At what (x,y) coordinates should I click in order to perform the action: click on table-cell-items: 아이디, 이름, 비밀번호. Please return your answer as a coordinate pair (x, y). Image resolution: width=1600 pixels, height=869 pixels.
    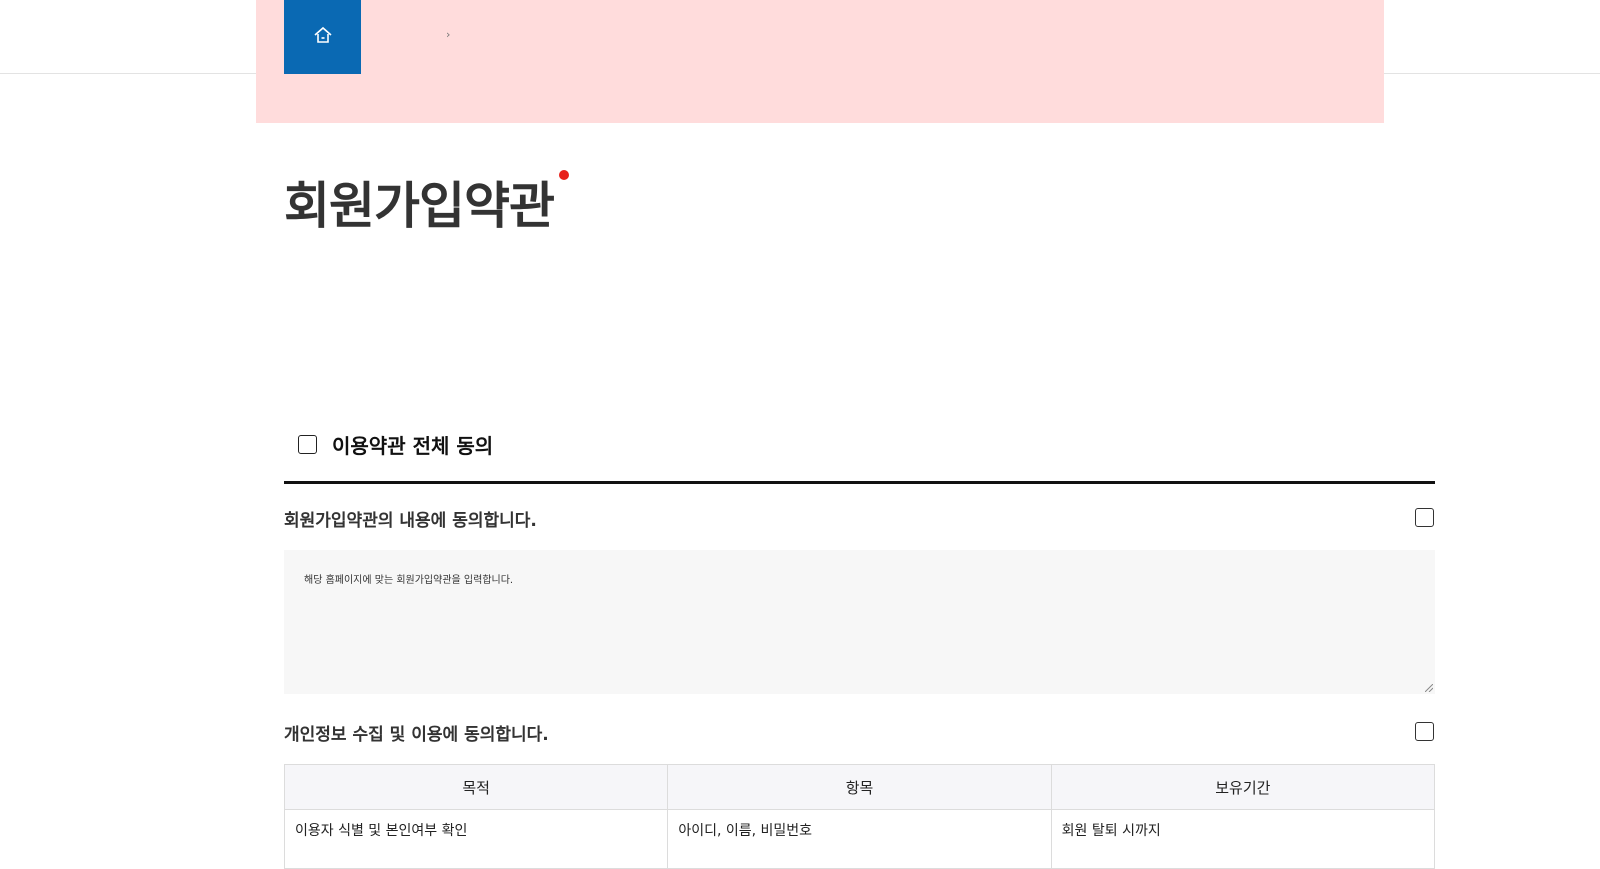
    Looking at the image, I should click on (859, 839).